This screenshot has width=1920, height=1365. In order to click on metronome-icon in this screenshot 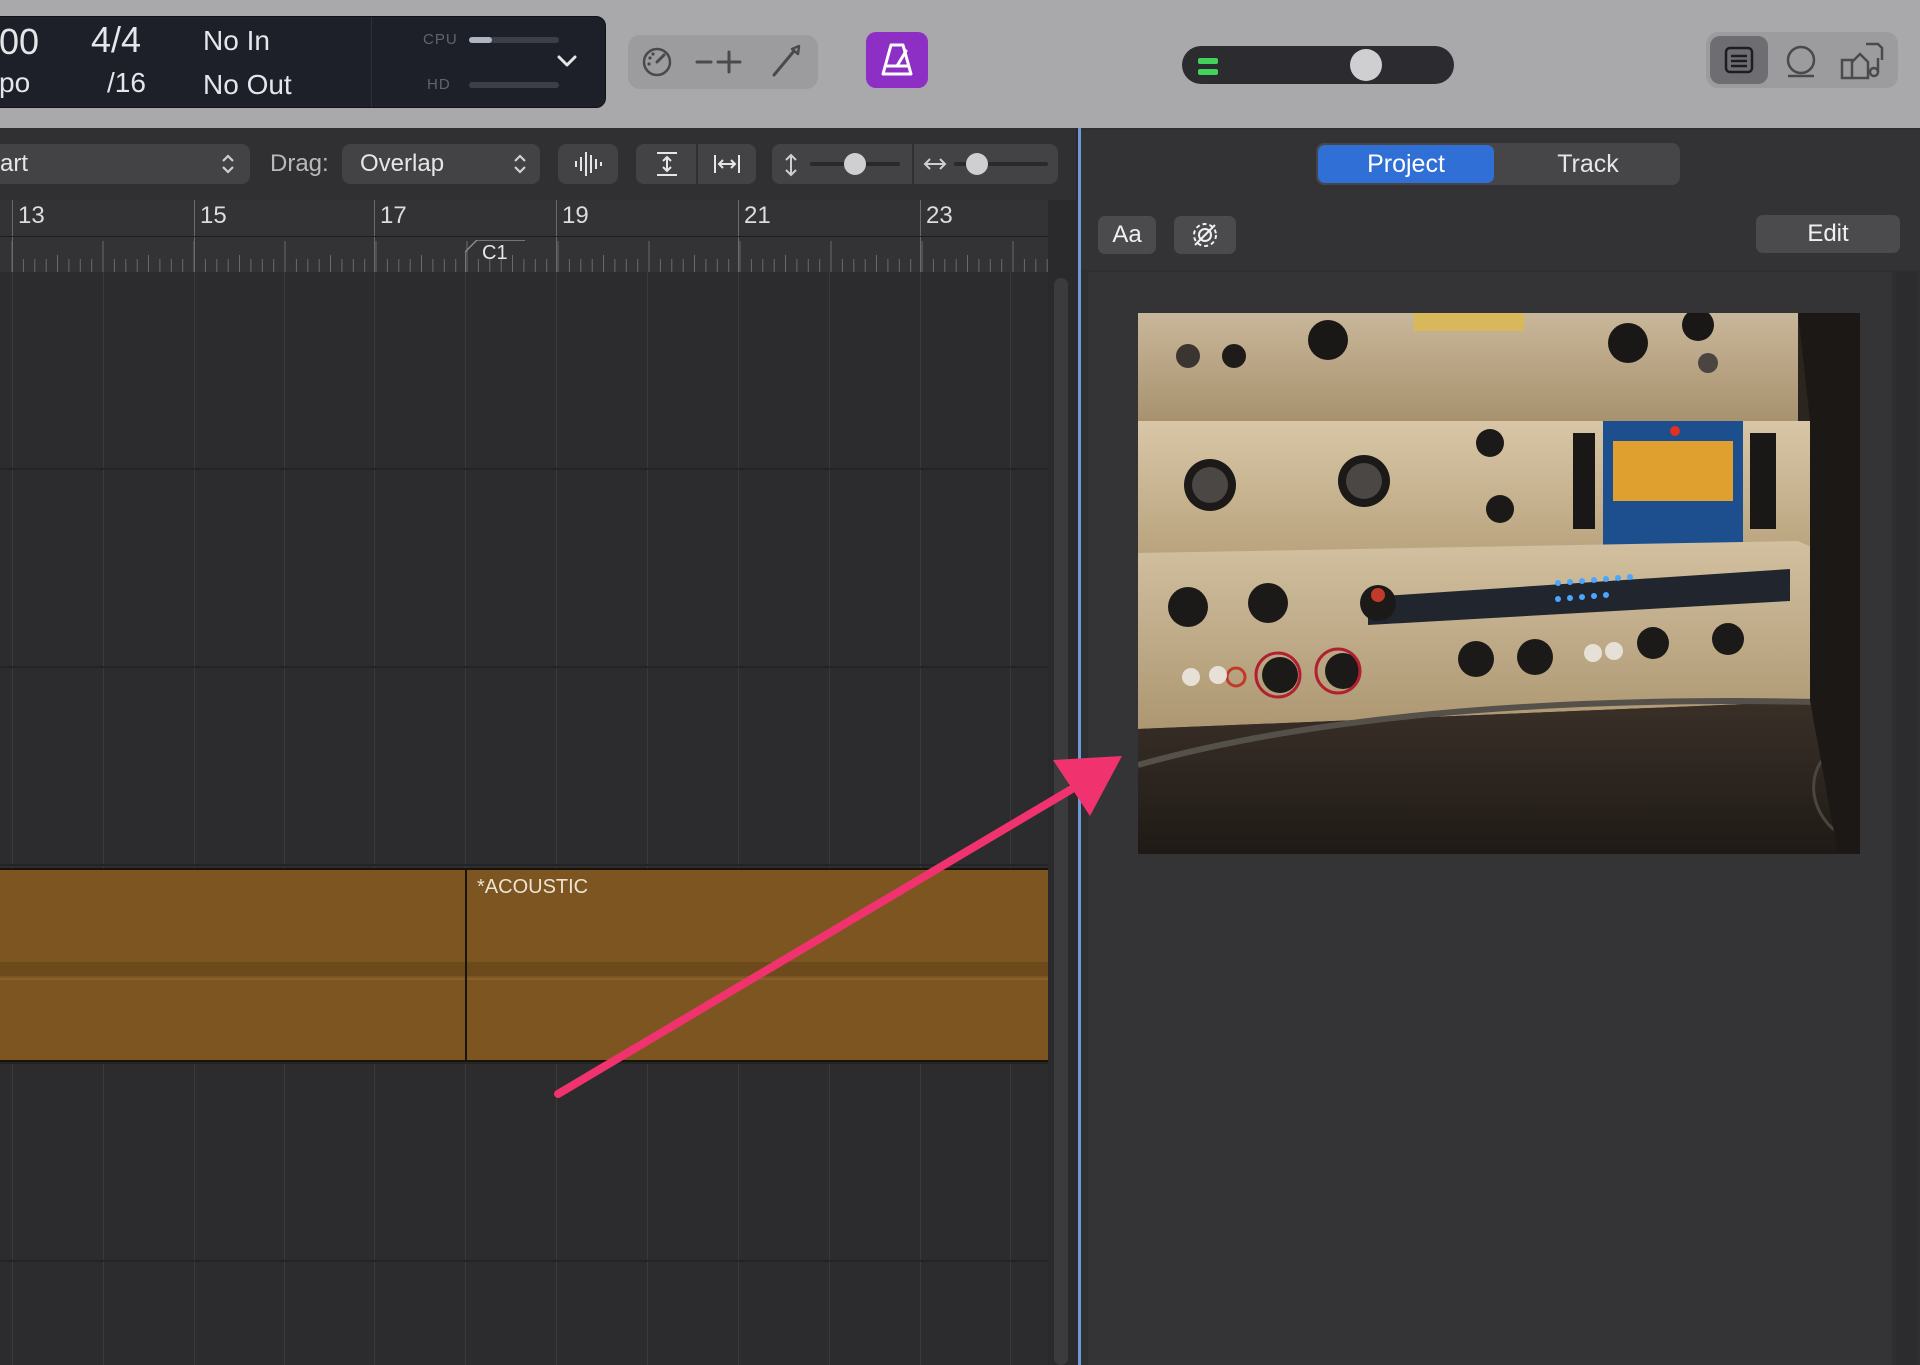, I will do `click(897, 59)`.